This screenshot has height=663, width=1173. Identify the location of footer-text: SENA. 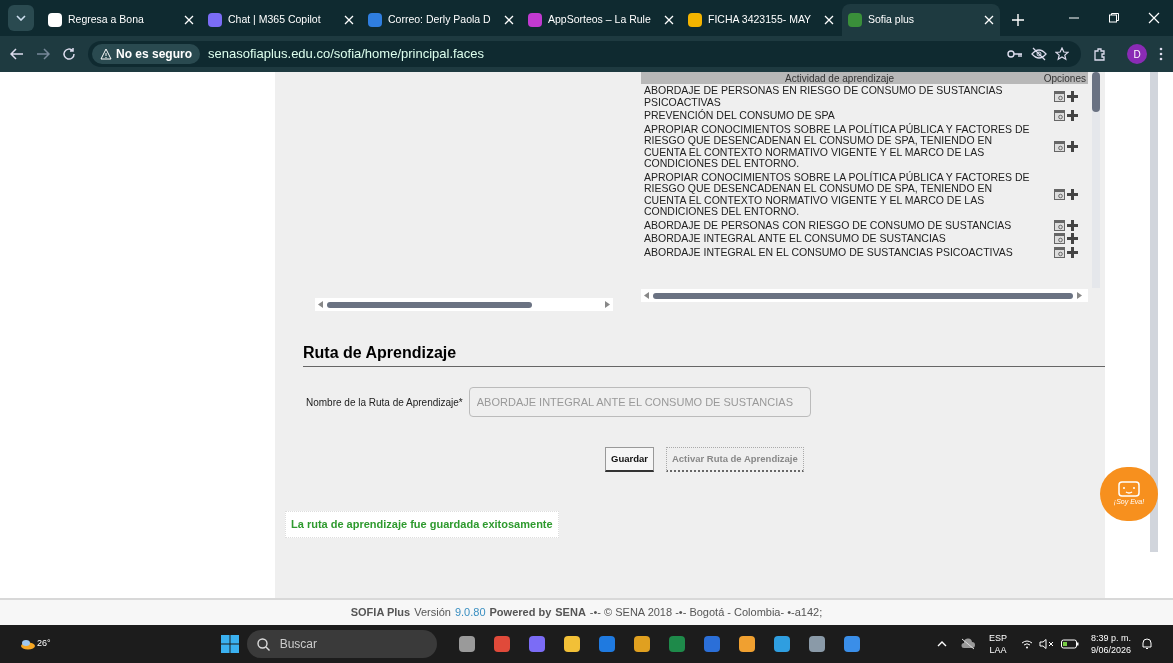
(570, 613).